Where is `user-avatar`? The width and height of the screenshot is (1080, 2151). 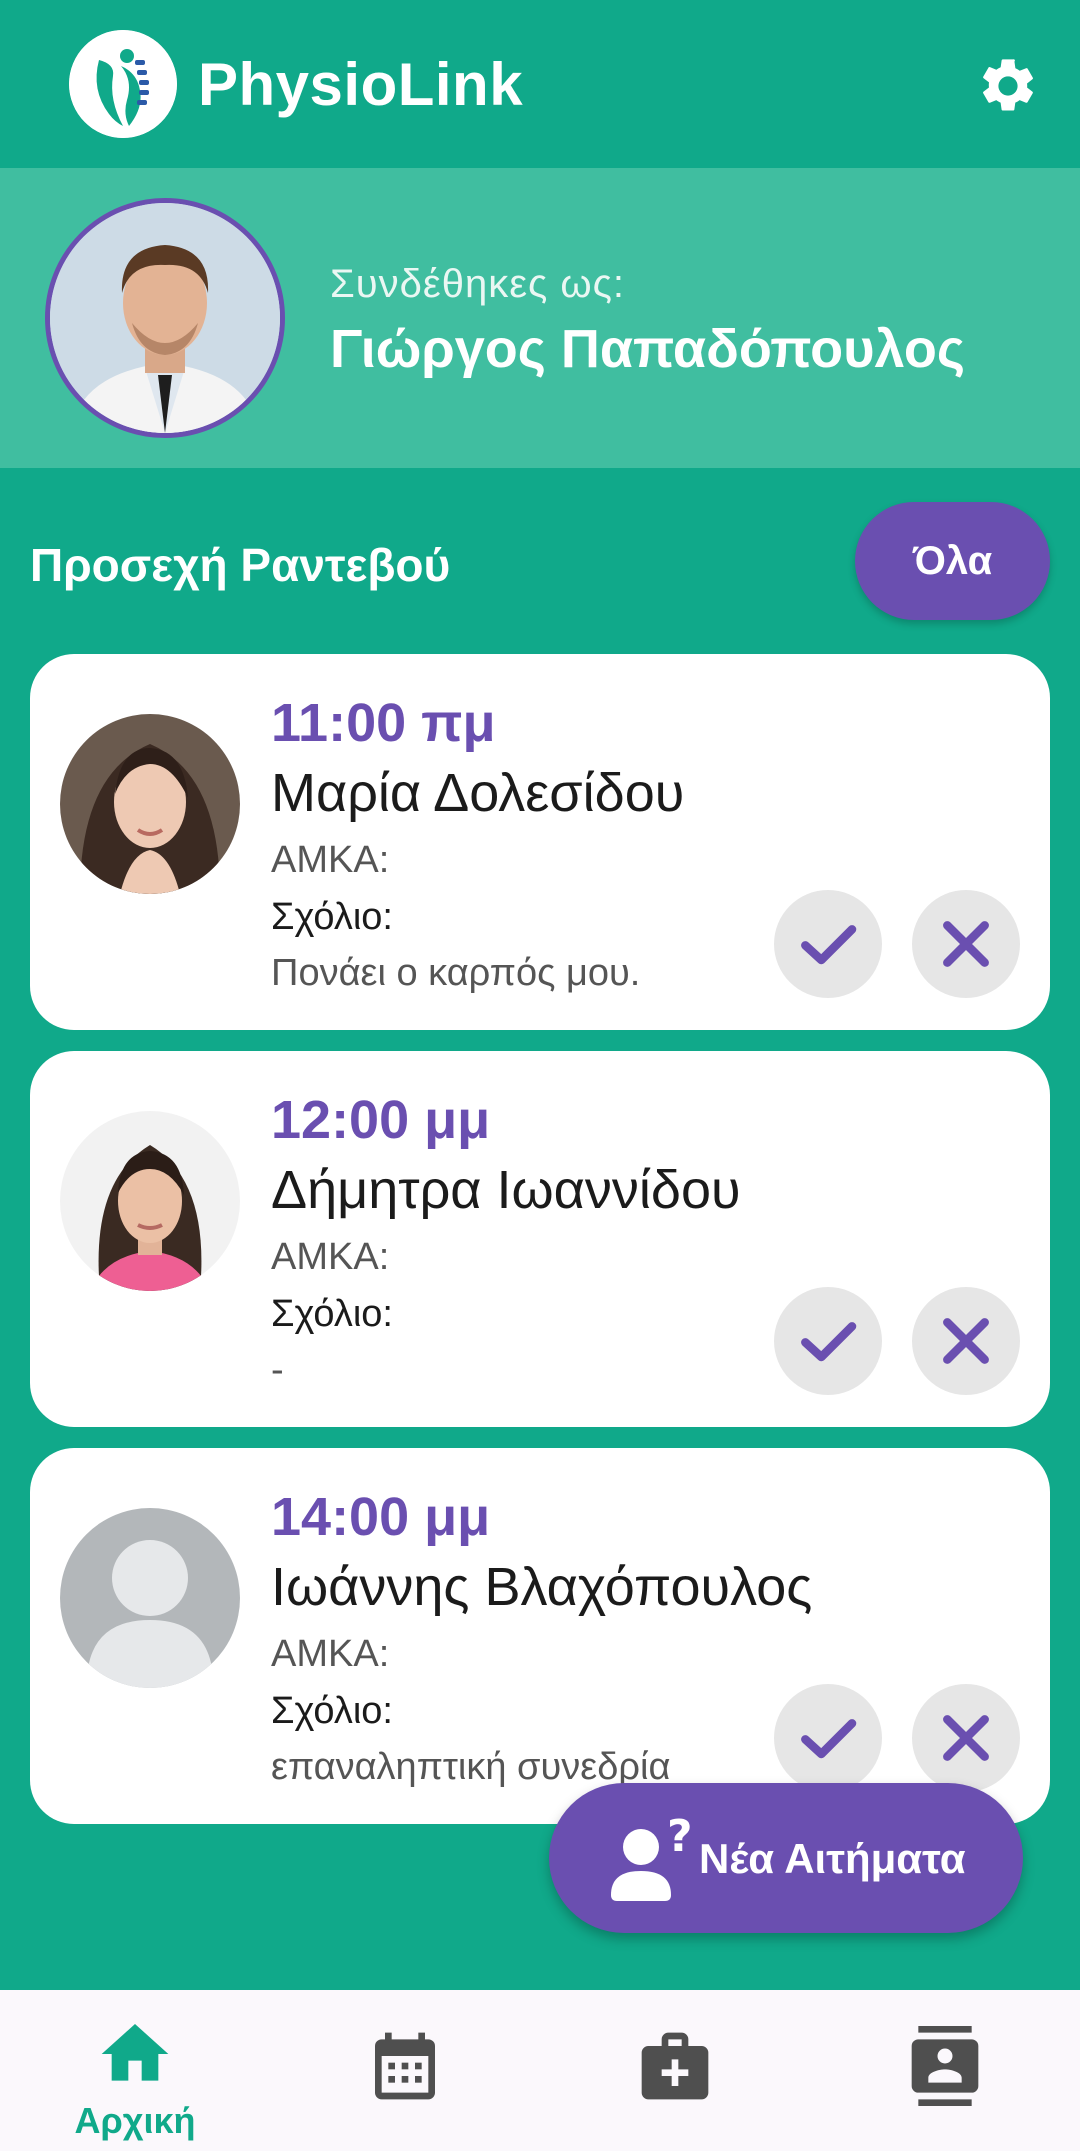
user-avatar is located at coordinates (165, 318).